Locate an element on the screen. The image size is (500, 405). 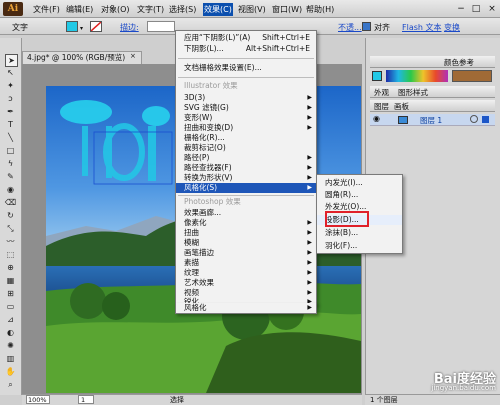
appearance-tab: 外观 is located at coordinates (381, 92).